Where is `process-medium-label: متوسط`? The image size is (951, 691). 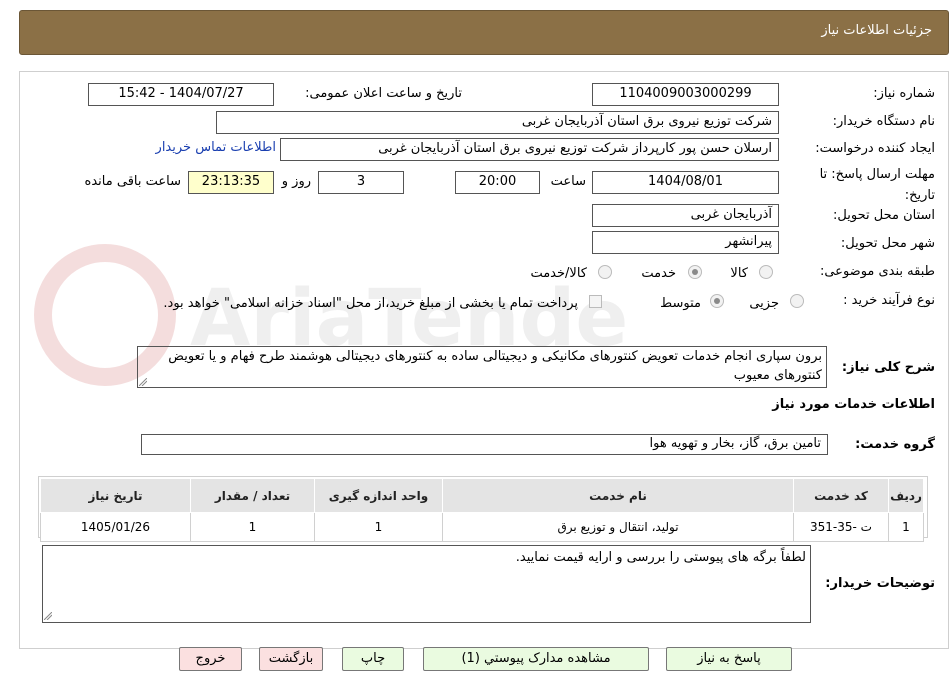
process-medium-label: متوسط is located at coordinates (680, 303).